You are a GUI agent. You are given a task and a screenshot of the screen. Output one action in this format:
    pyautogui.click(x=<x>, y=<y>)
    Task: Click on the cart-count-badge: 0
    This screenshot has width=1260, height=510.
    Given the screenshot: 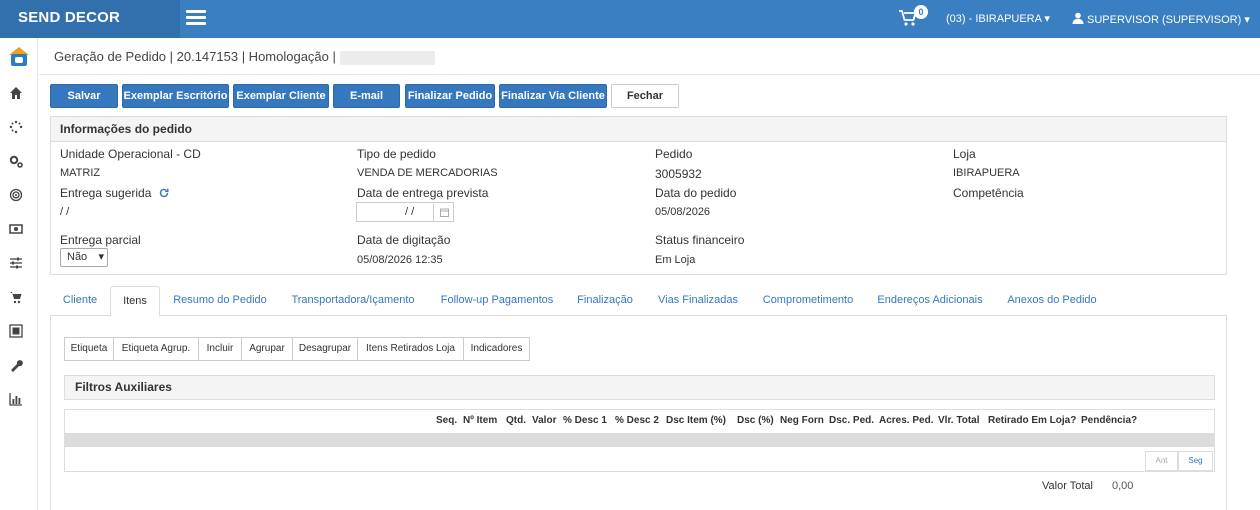 What is the action you would take?
    pyautogui.click(x=921, y=12)
    